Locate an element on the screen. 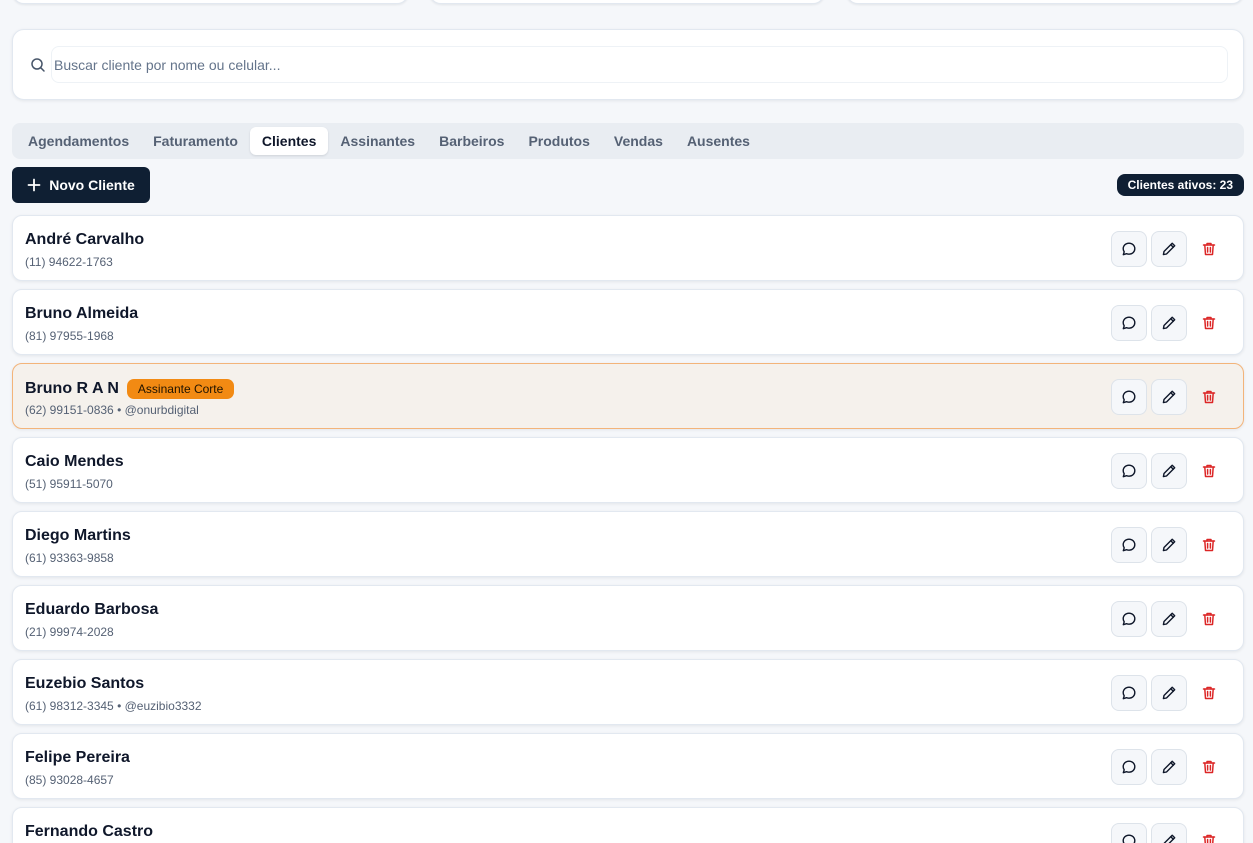 The height and width of the screenshot is (843, 1253). tab-faturamento: Faturamento is located at coordinates (195, 141).